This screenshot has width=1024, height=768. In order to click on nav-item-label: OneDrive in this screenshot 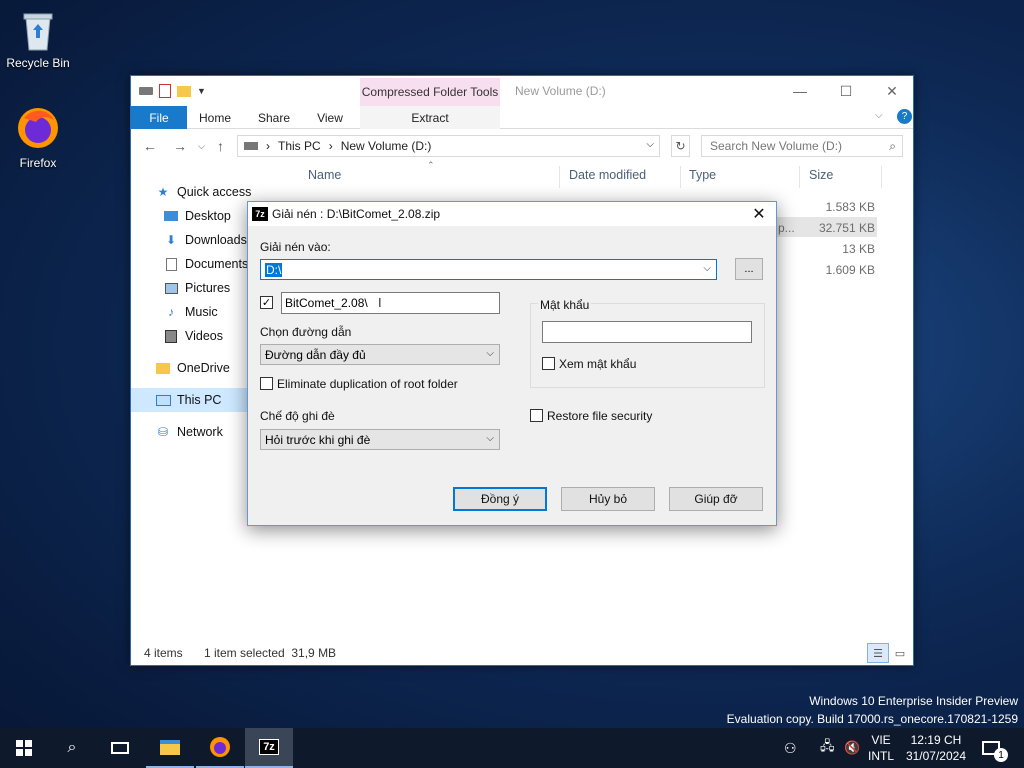, I will do `click(203, 368)`.